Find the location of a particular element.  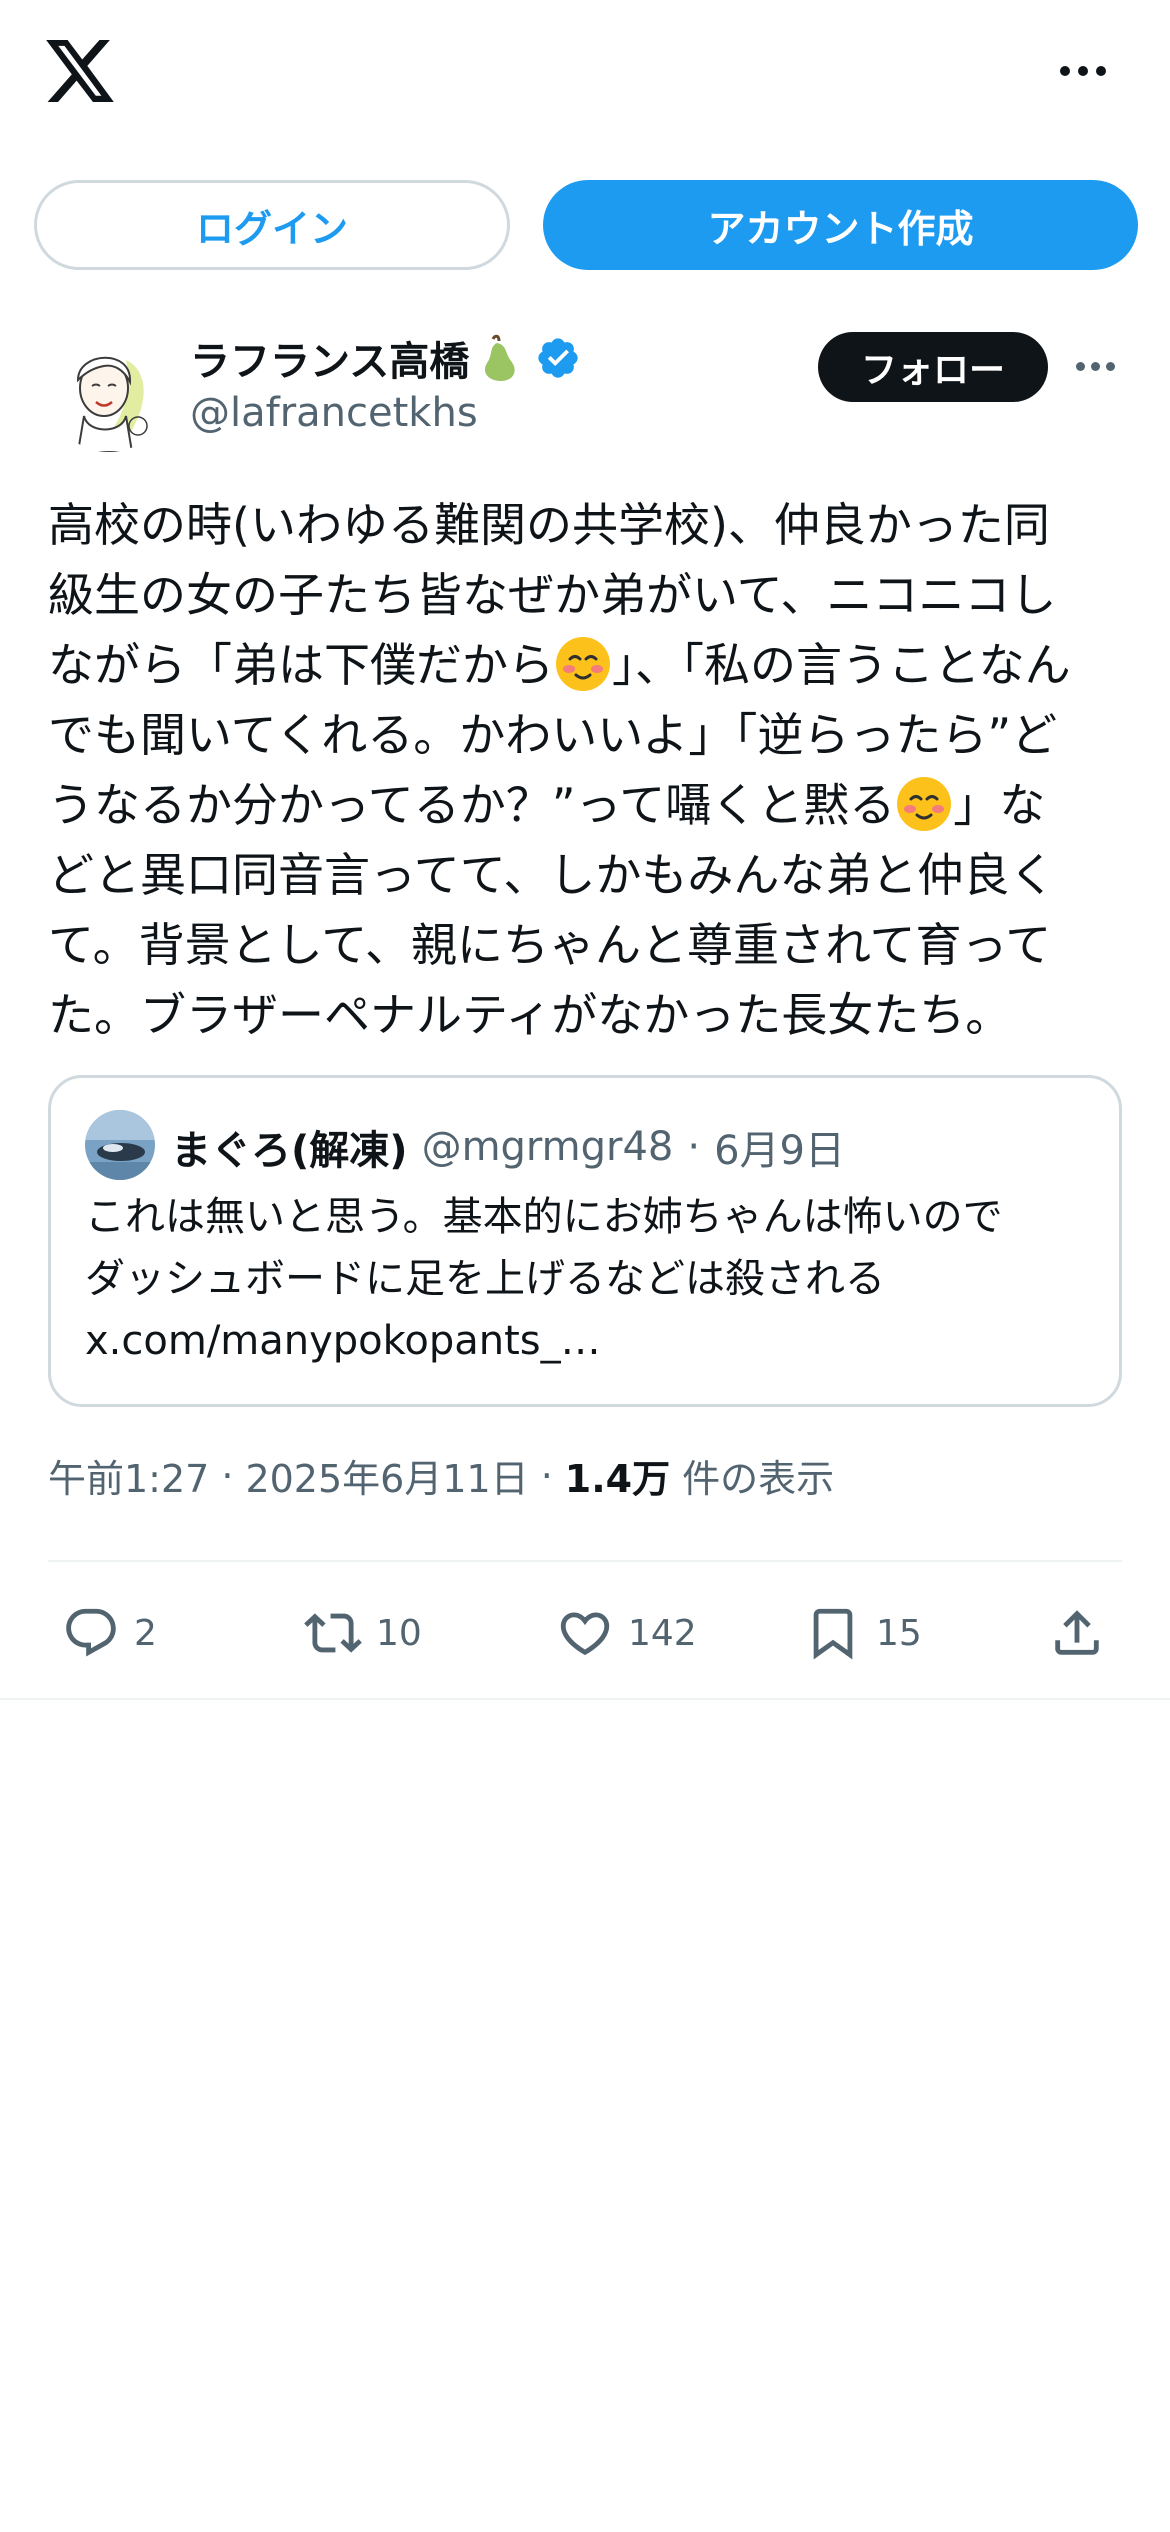

quoted-author-handle: @mgrmgr48 is located at coordinates (547, 1147).